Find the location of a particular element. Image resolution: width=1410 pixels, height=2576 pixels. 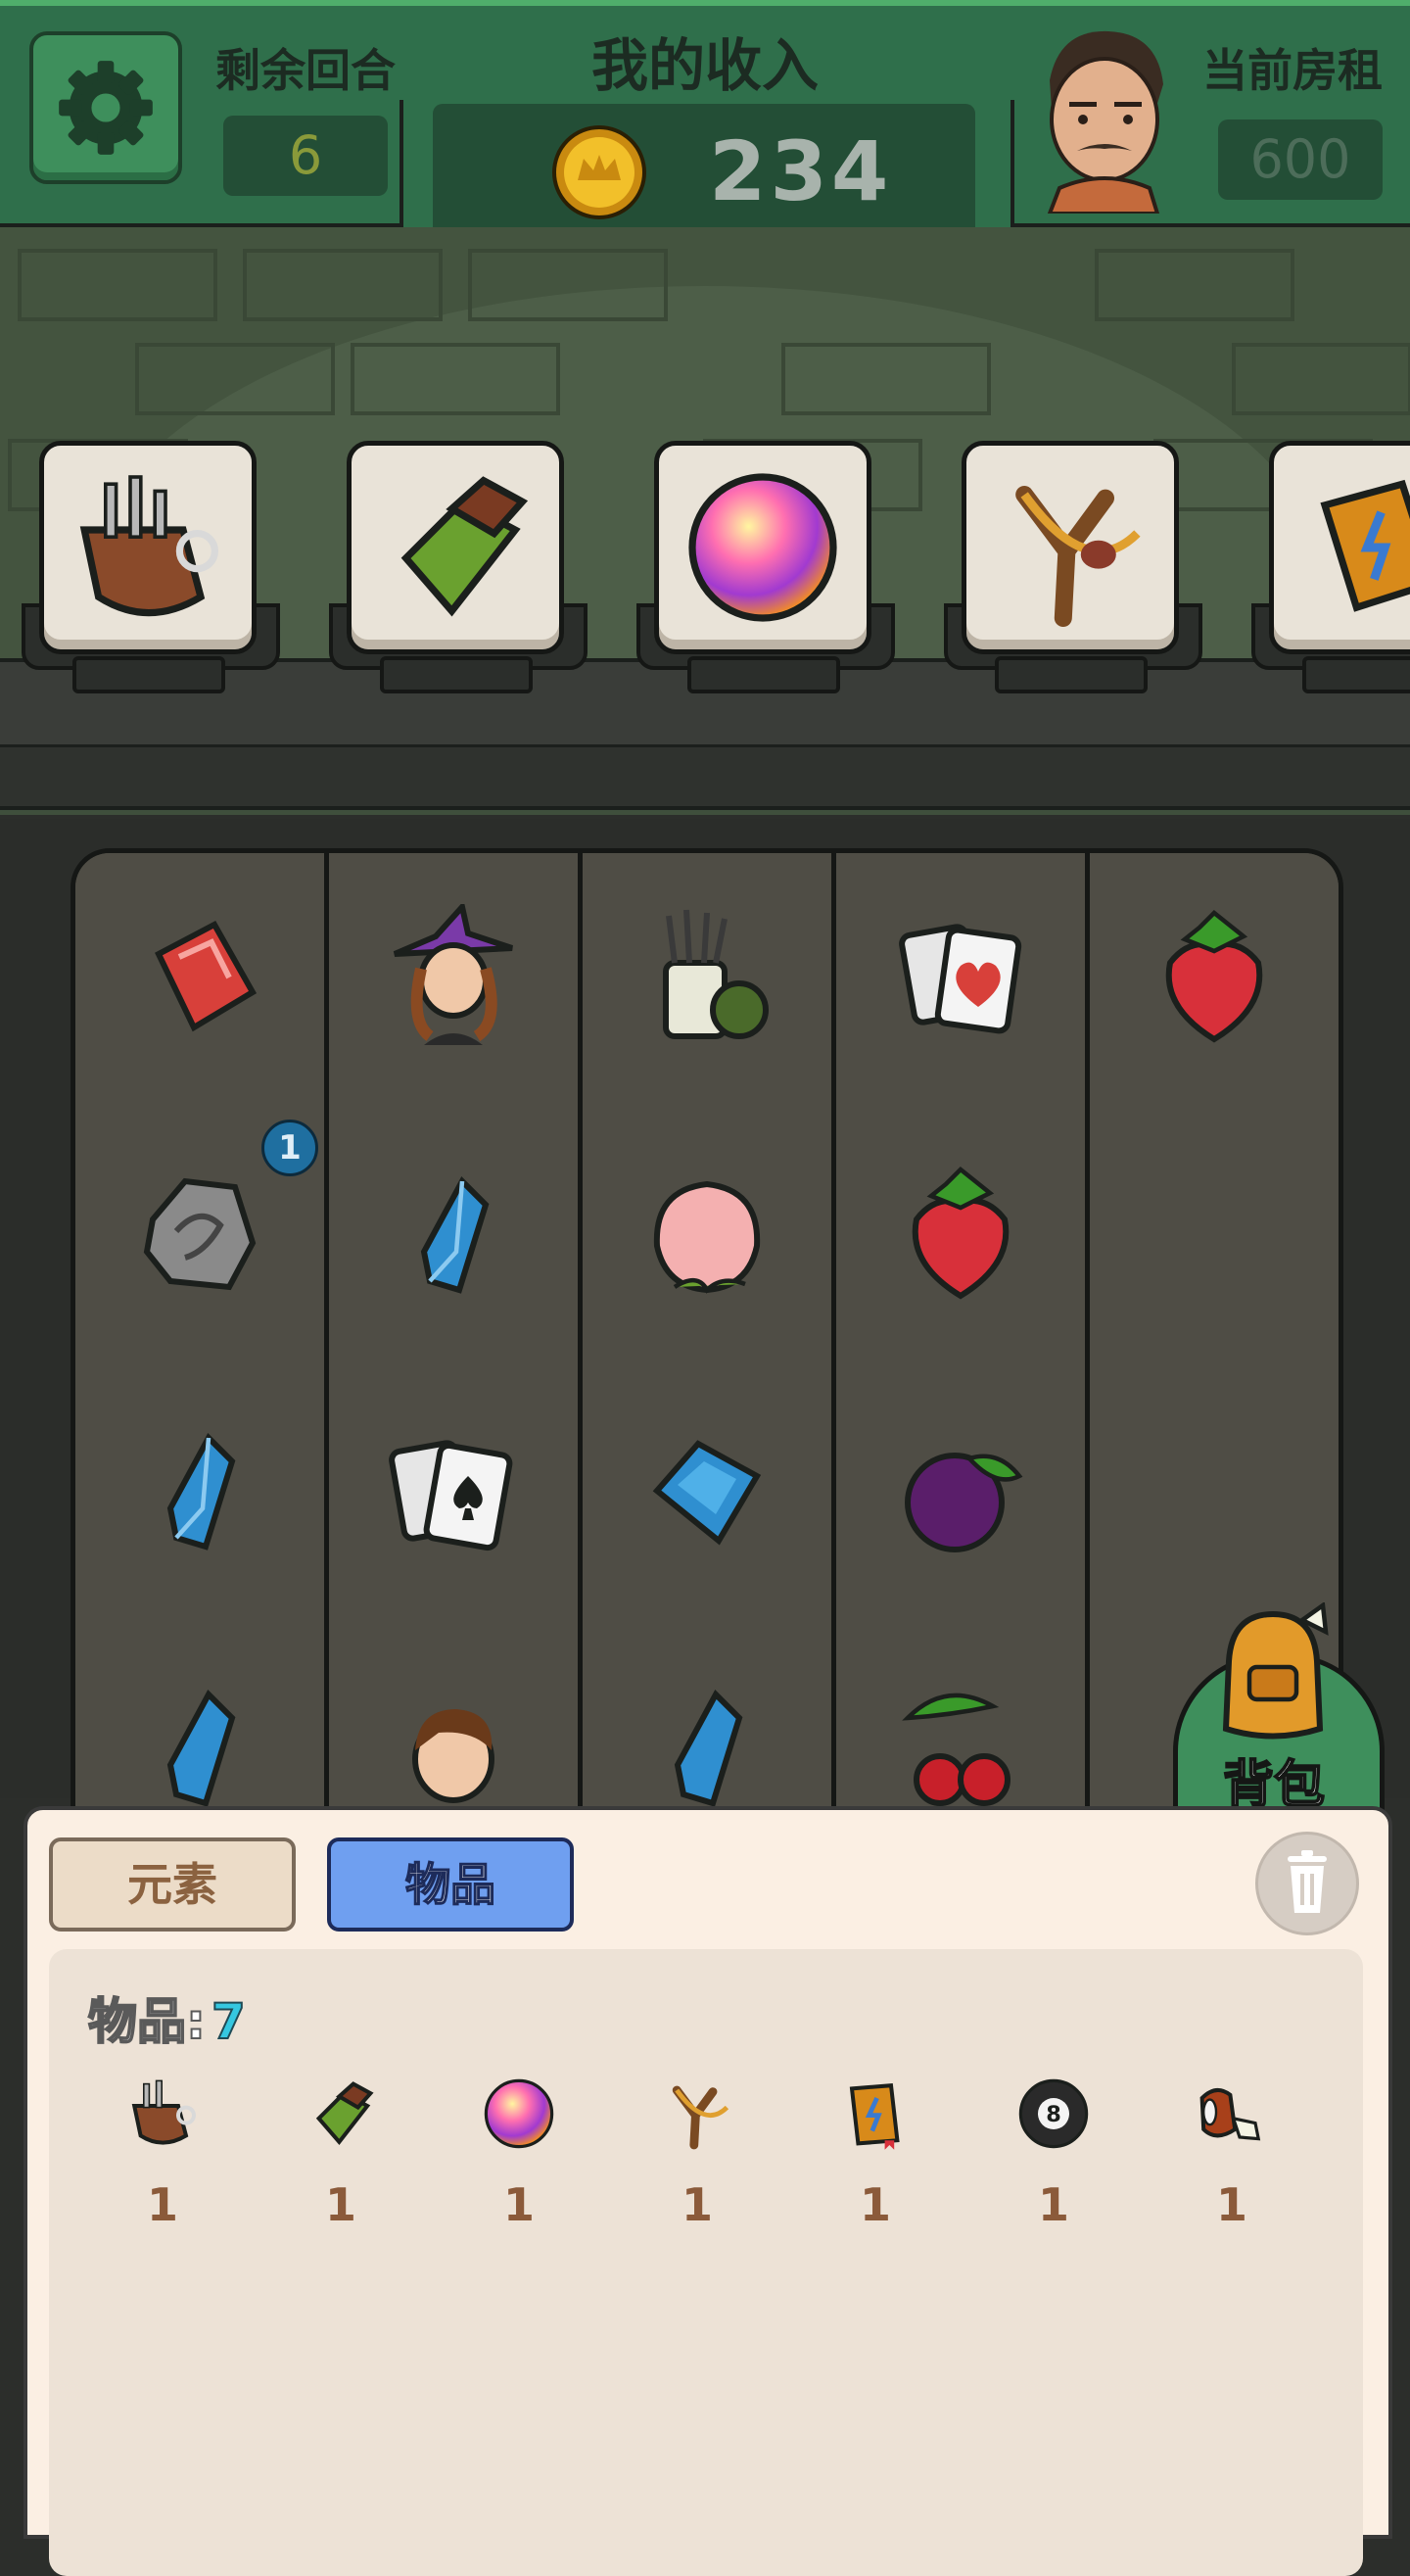

blue-gem-icon is located at coordinates (707, 1493).